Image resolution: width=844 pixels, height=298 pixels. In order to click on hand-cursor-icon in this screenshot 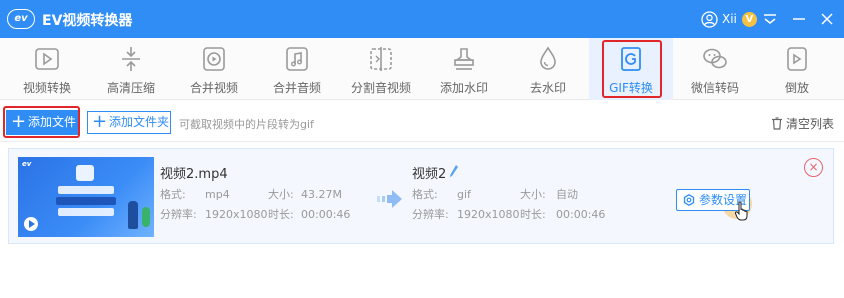, I will do `click(741, 211)`.